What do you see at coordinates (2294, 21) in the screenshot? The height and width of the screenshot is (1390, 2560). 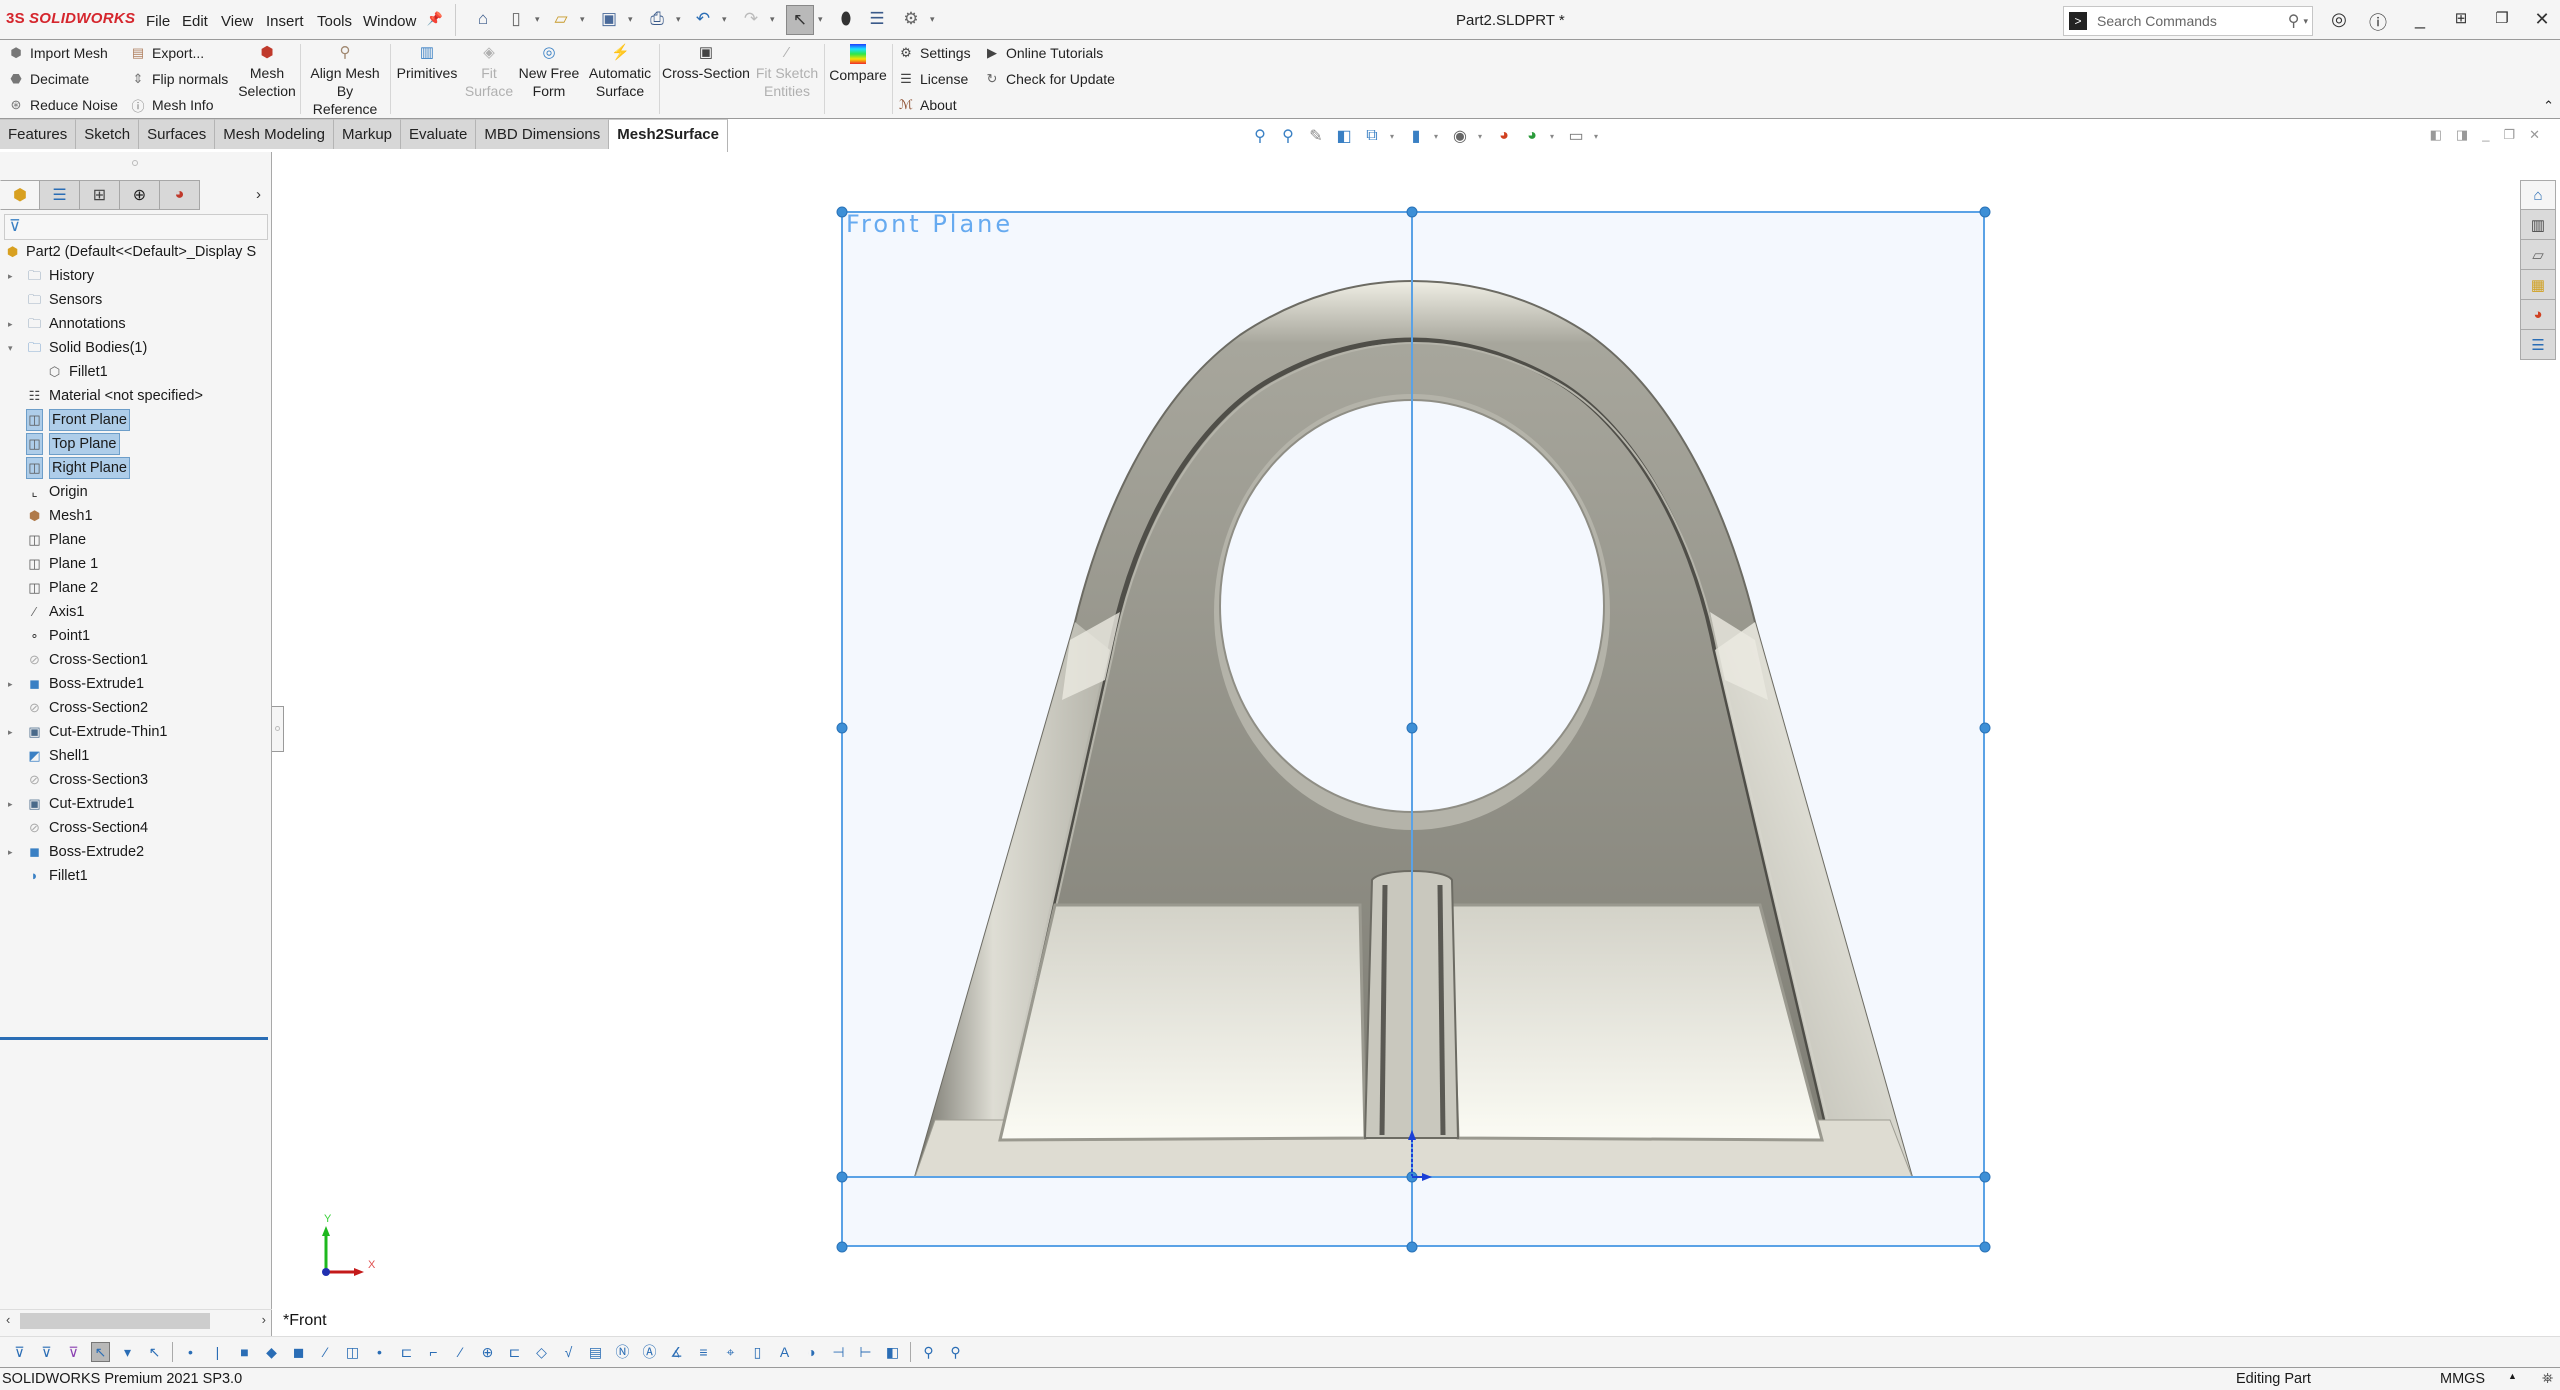 I see `search-icon: ⚲` at bounding box center [2294, 21].